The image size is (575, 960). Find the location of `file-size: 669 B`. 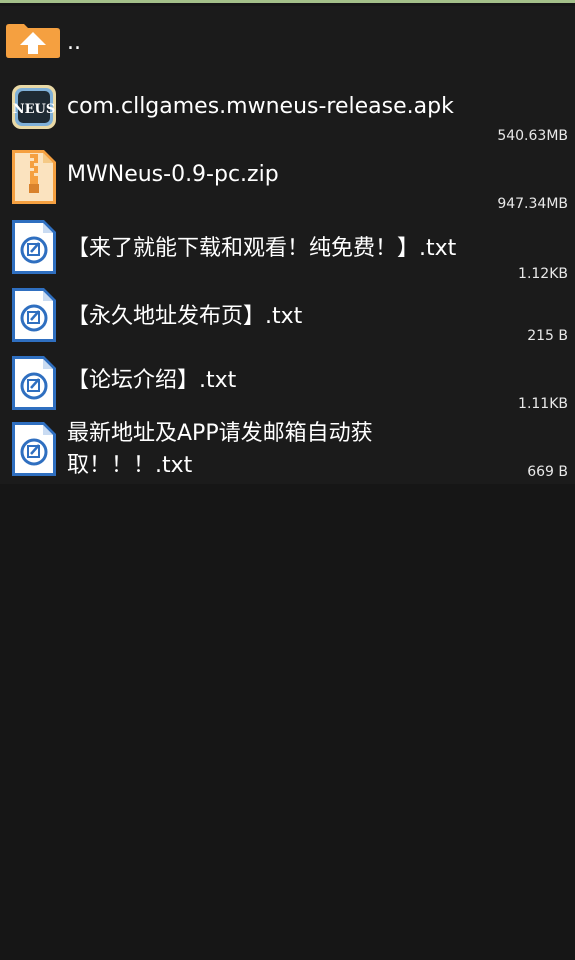

file-size: 669 B is located at coordinates (547, 472).